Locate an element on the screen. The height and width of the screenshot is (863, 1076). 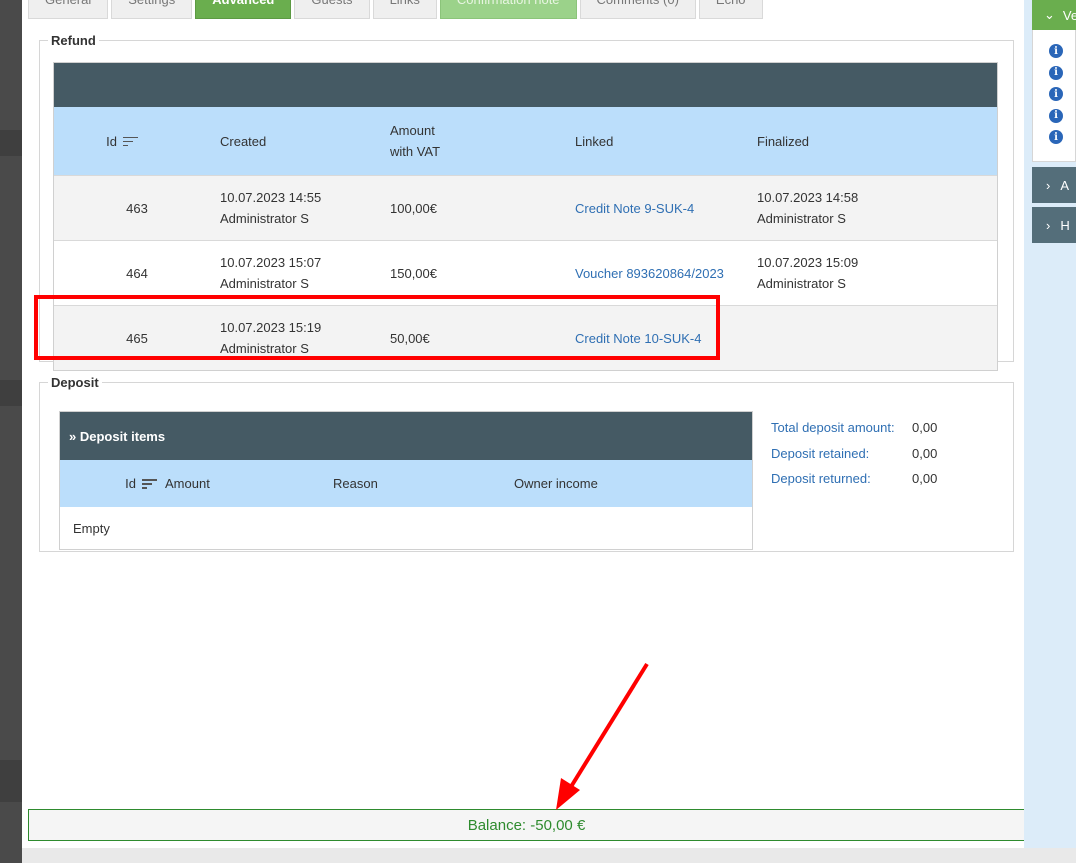
tab-advanced: Advanced is located at coordinates (243, 9).